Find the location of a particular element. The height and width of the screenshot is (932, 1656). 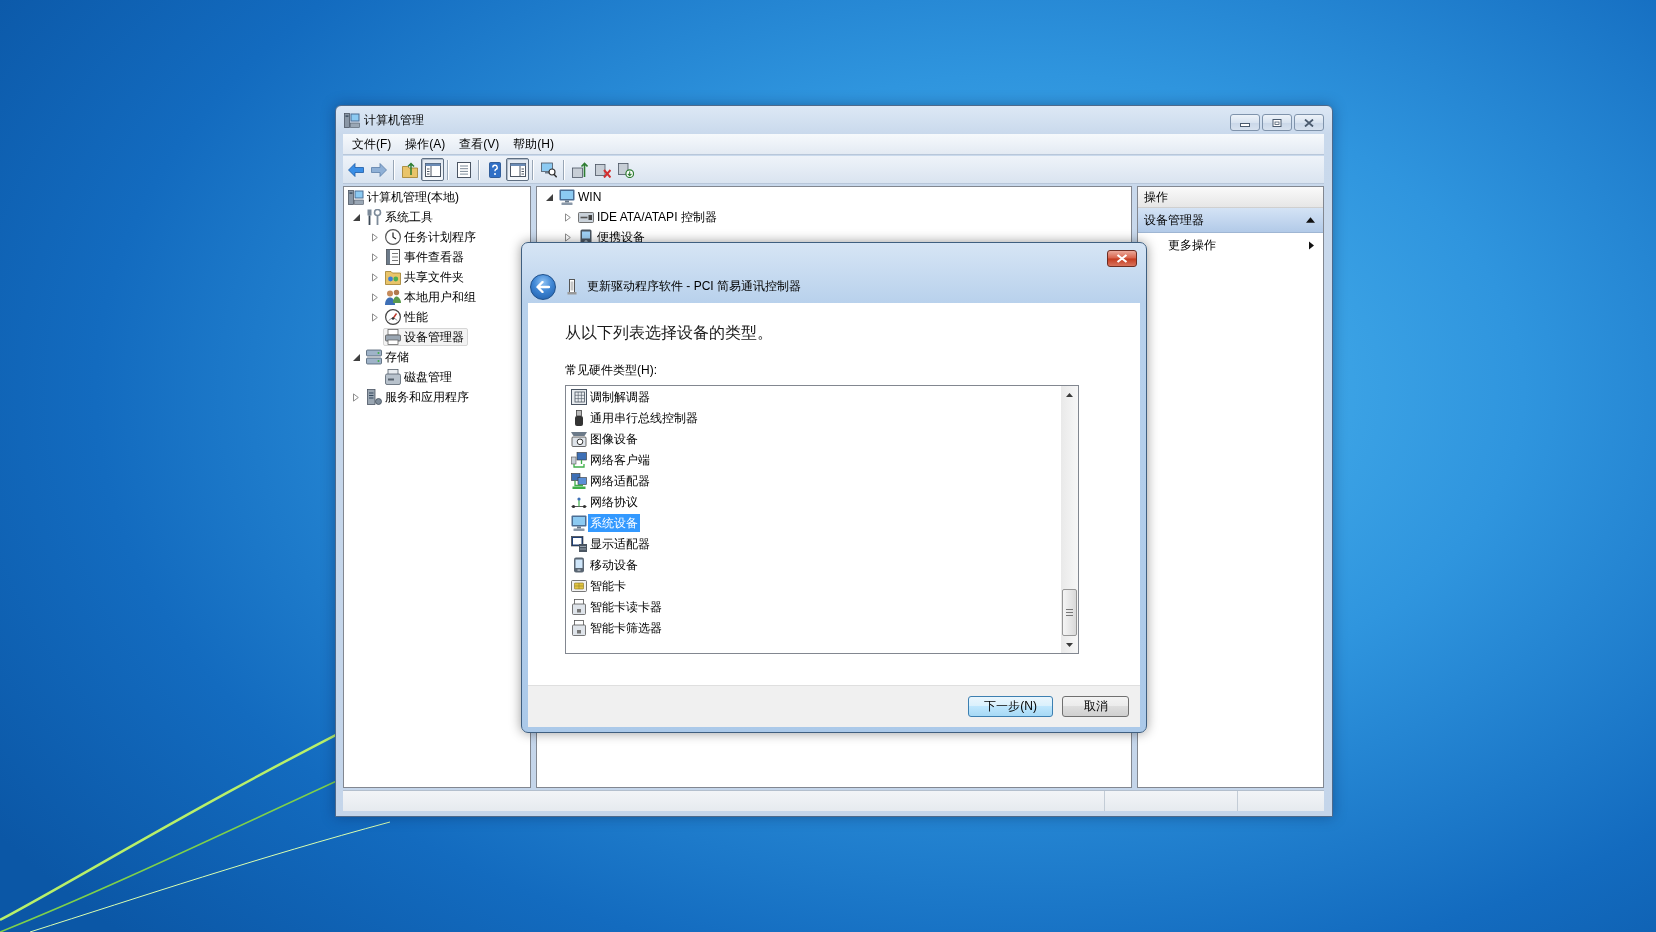

scrollbar is located at coordinates (1069, 519).